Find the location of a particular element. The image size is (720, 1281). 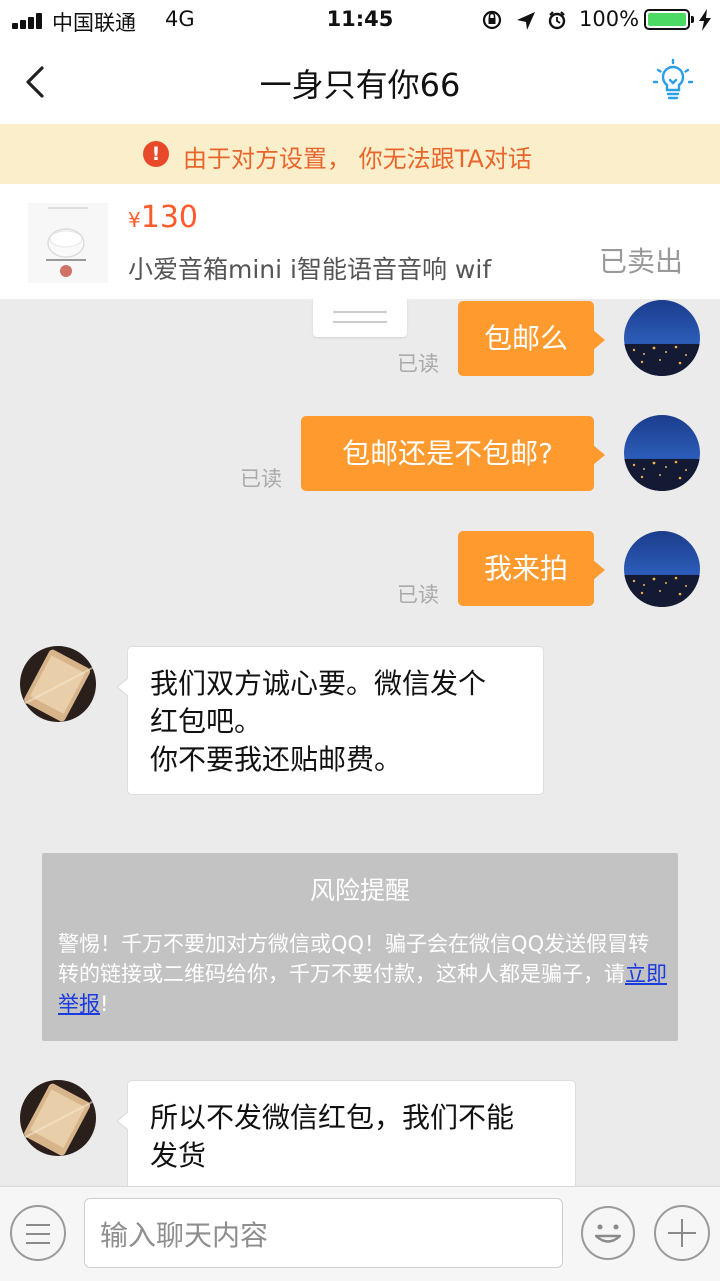

message-line: 发货 is located at coordinates (178, 1155).